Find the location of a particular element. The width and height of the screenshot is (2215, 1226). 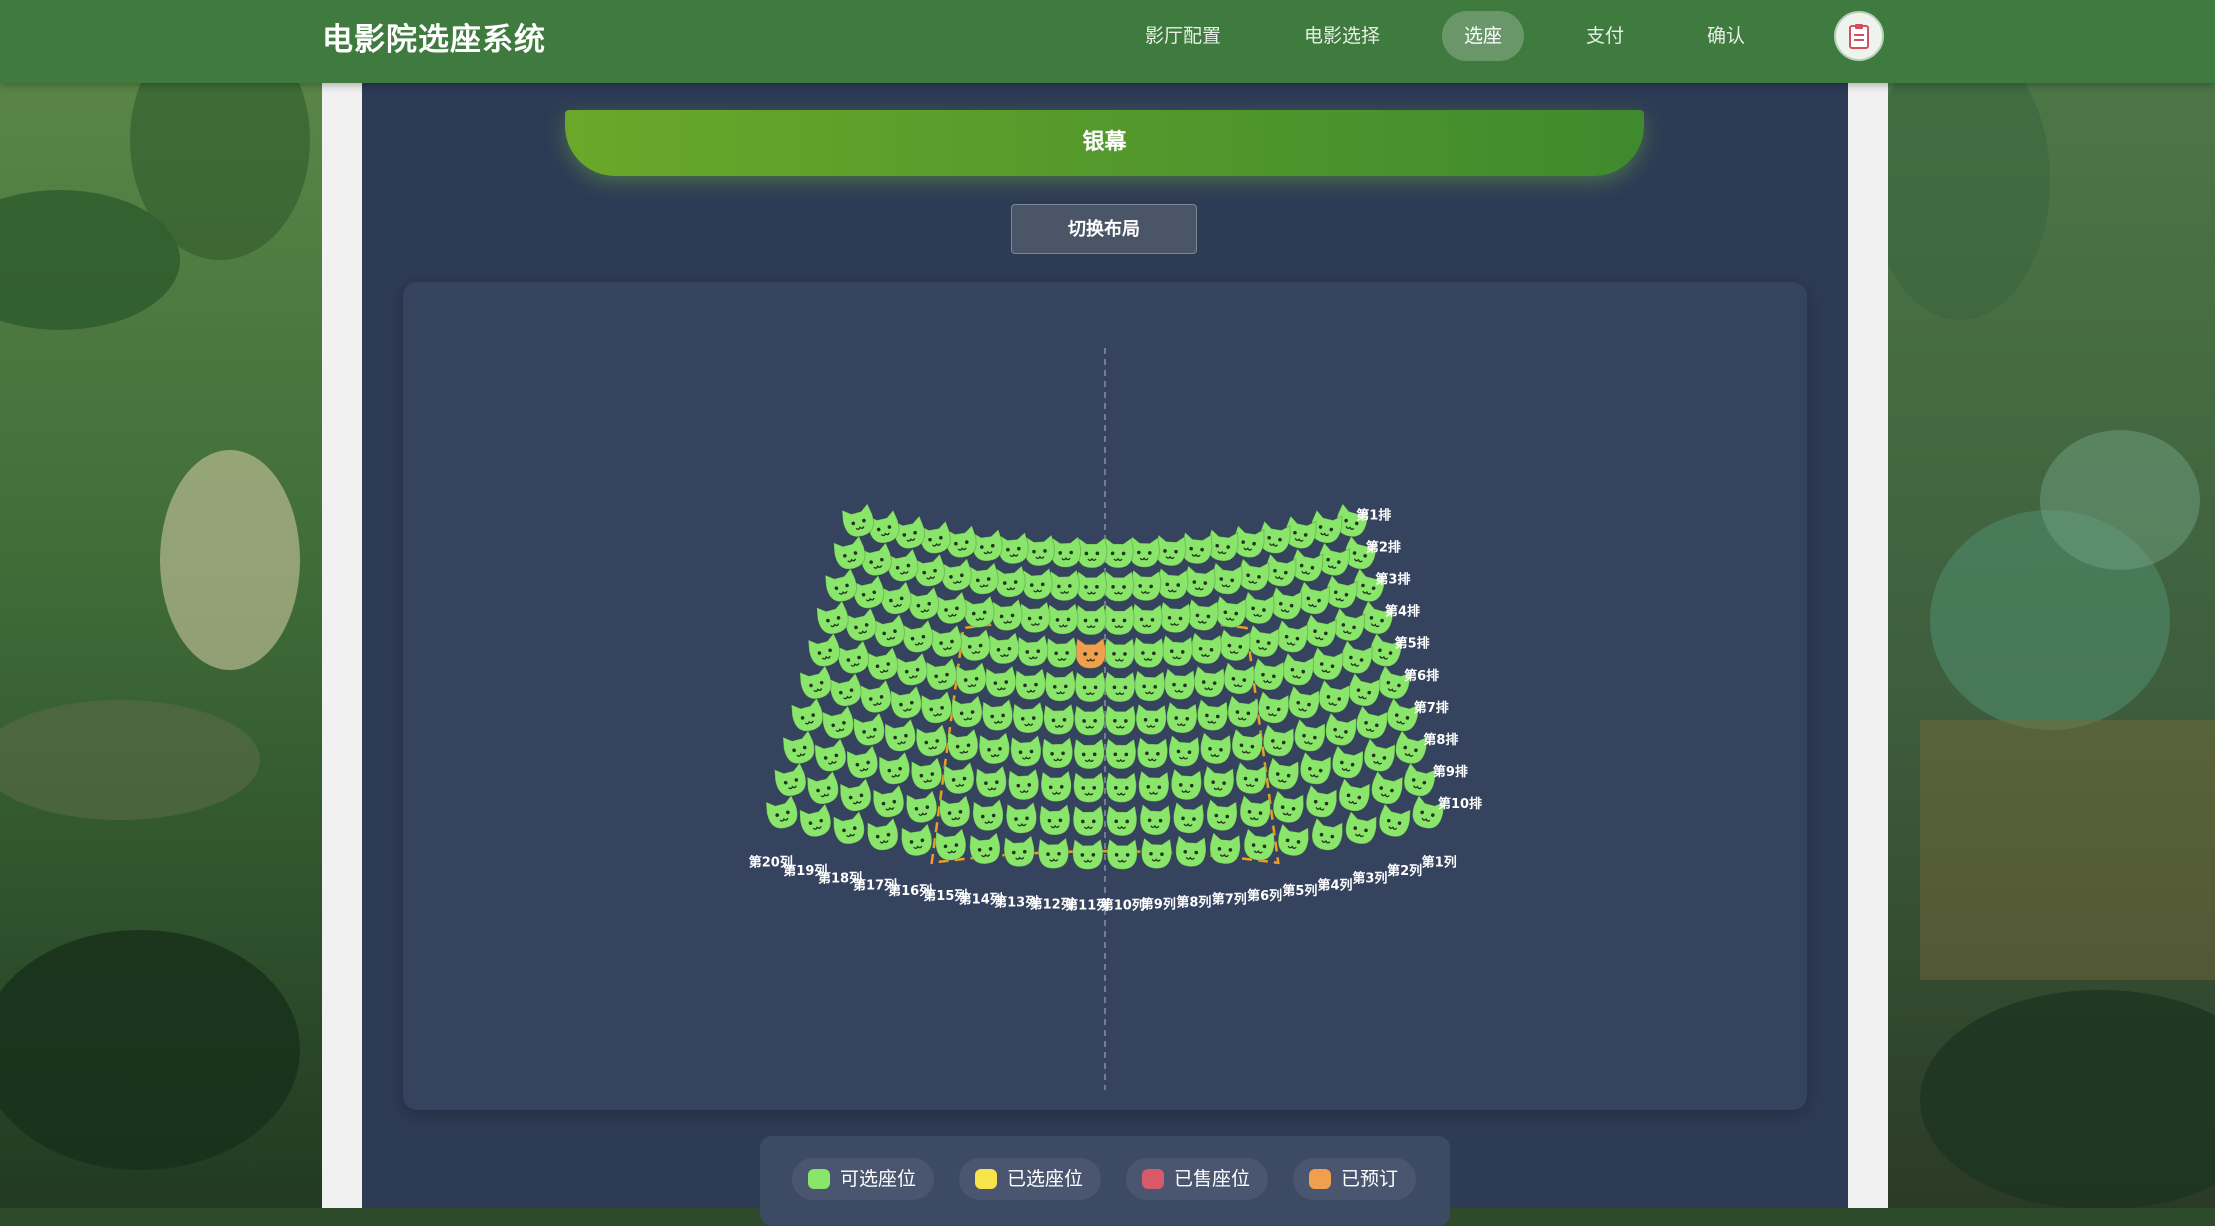

seat-r9-c8 is located at coordinates (1188, 817).